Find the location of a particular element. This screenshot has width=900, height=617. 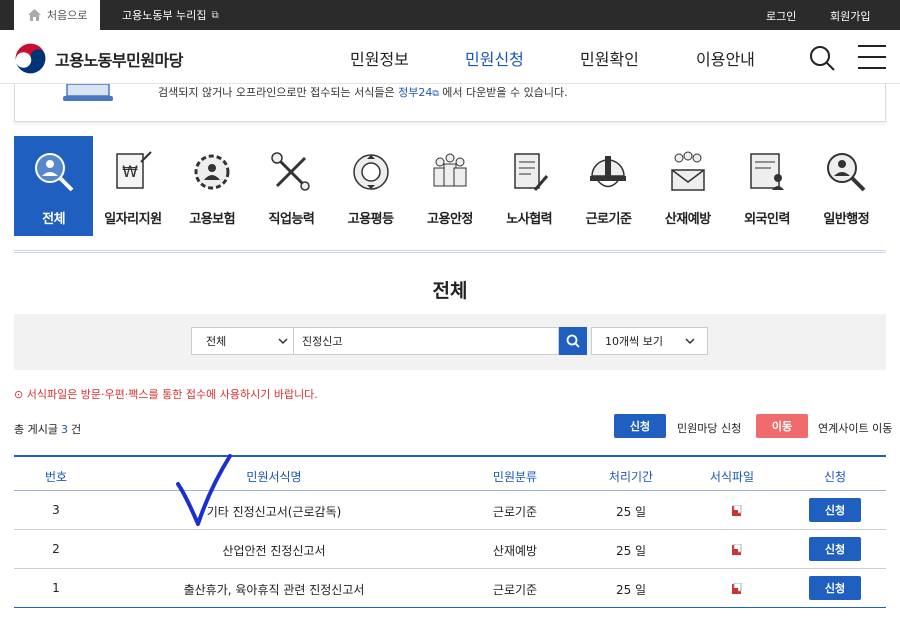

gear-person-icon is located at coordinates (212, 172).